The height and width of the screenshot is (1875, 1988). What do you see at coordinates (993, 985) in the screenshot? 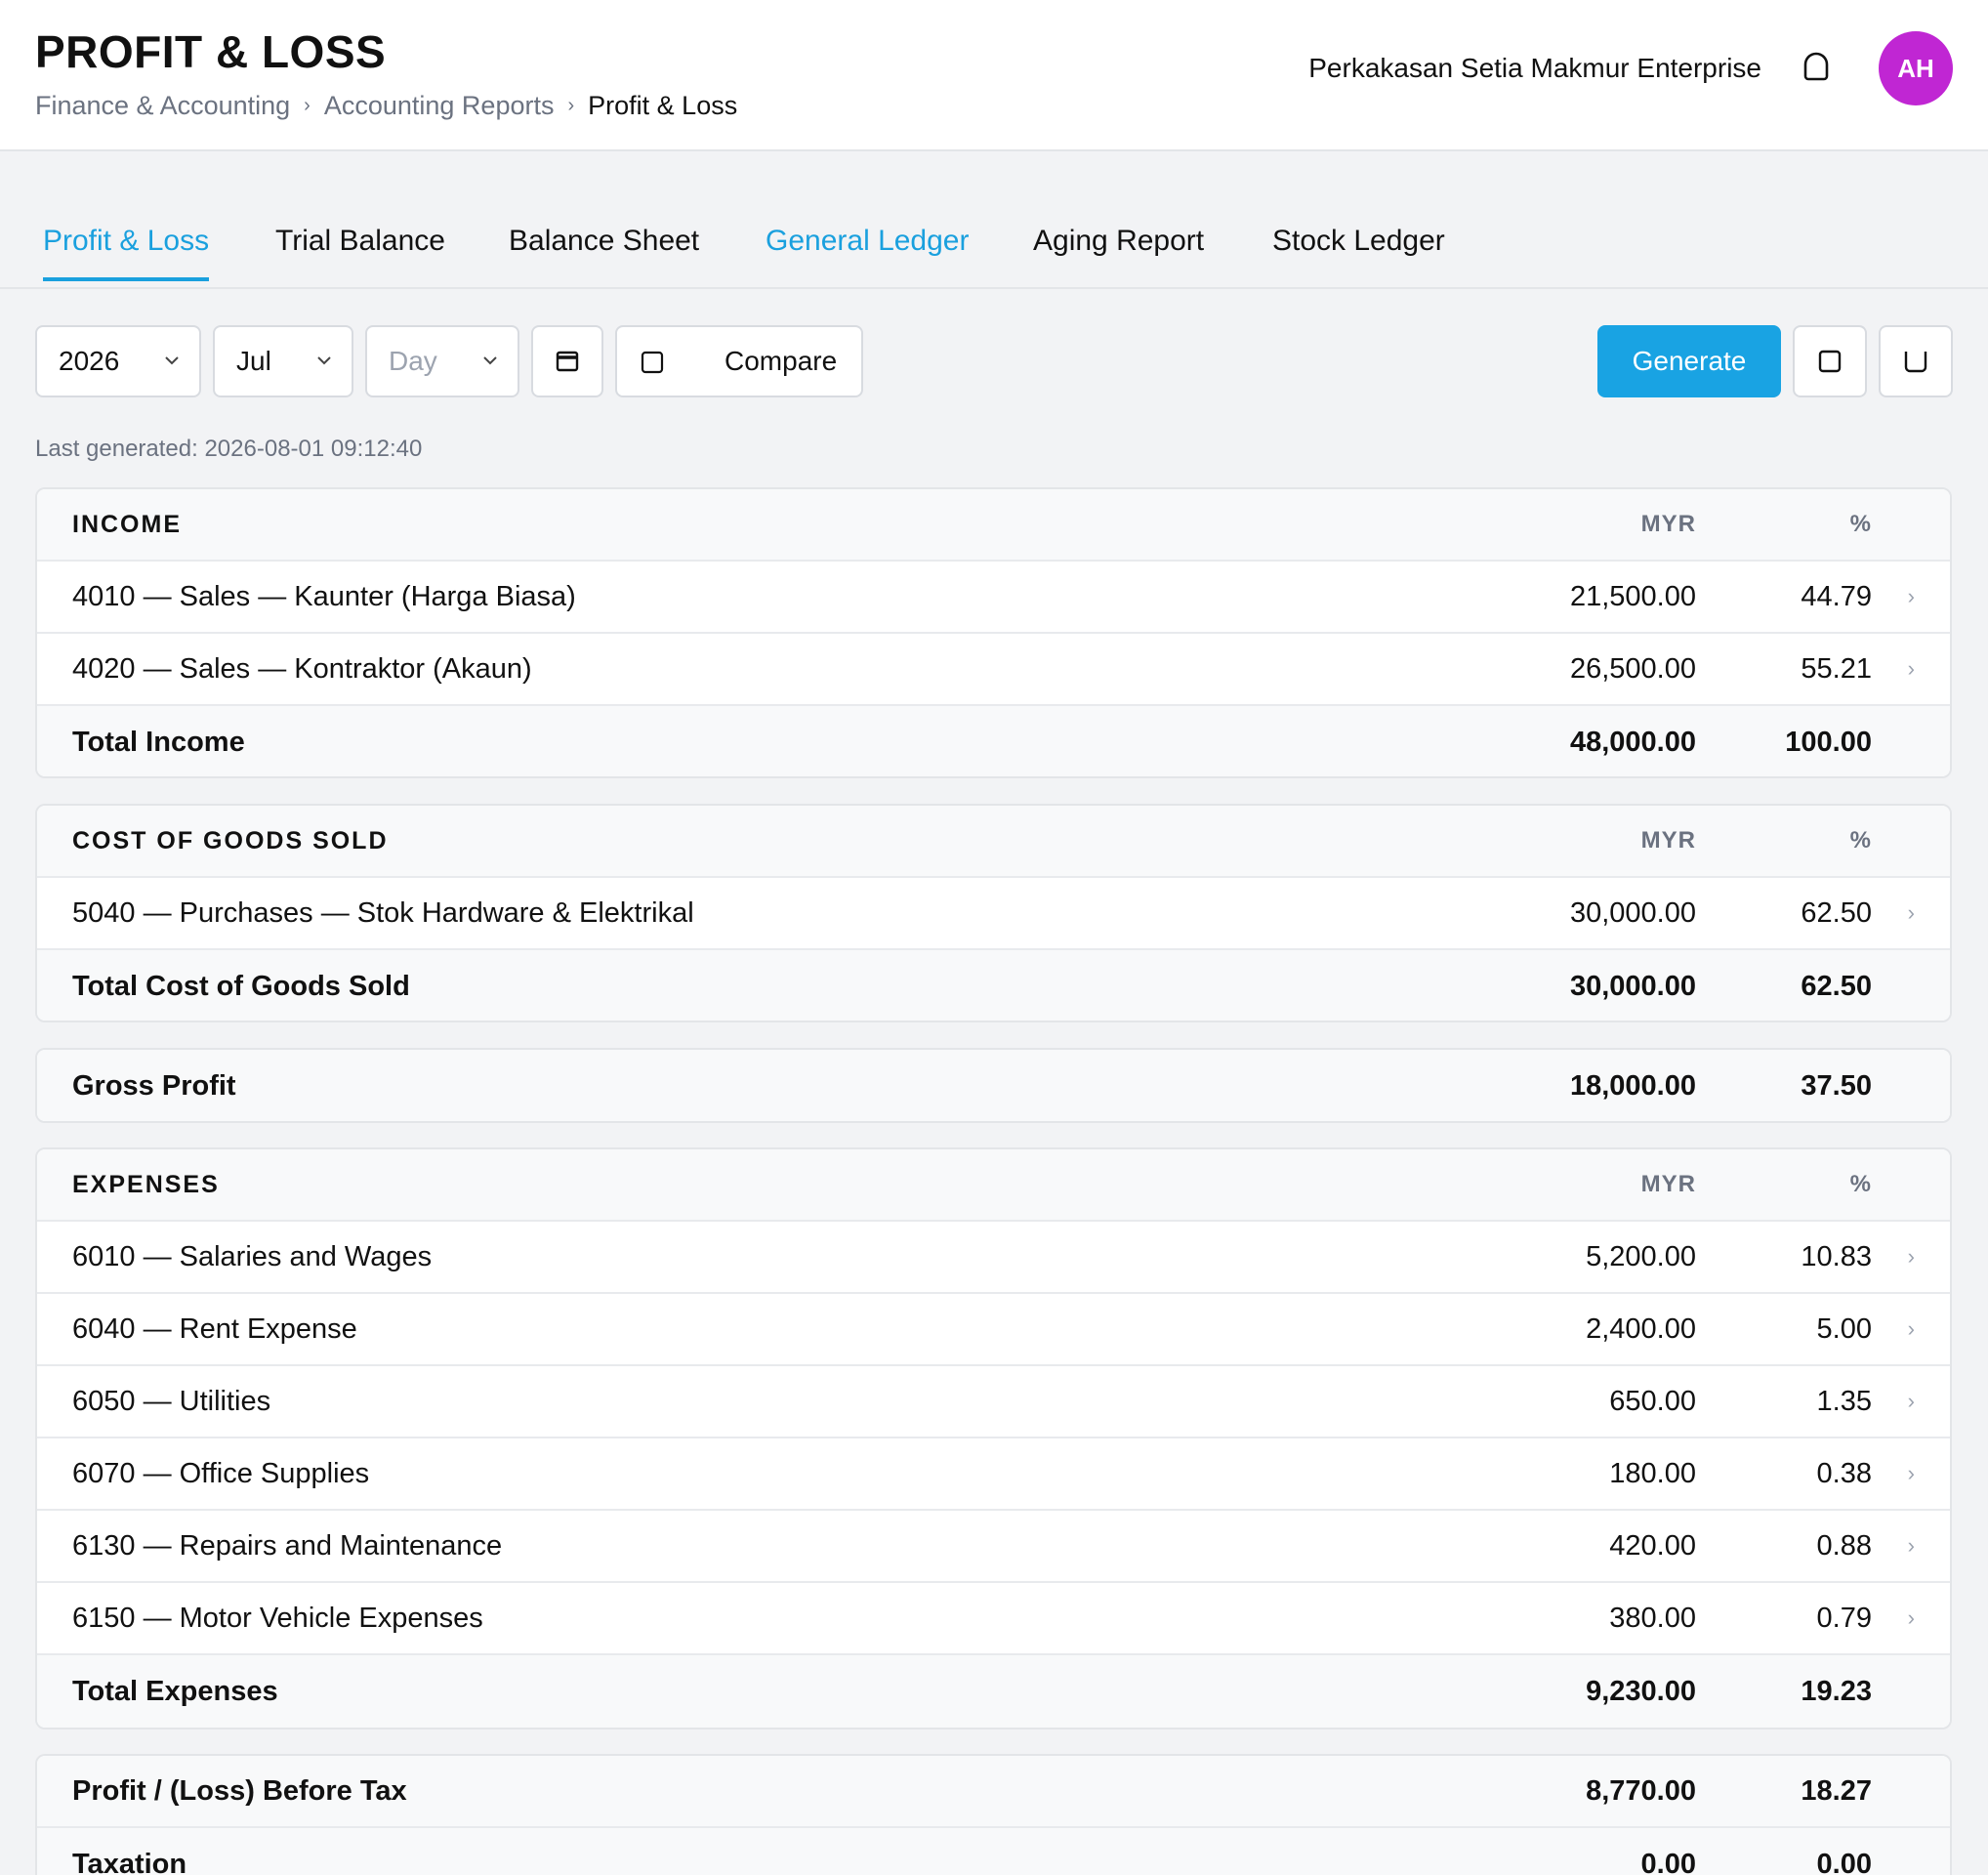
I see `total-row: Total Cost of Goods Sold 30,000.00 62.50` at bounding box center [993, 985].